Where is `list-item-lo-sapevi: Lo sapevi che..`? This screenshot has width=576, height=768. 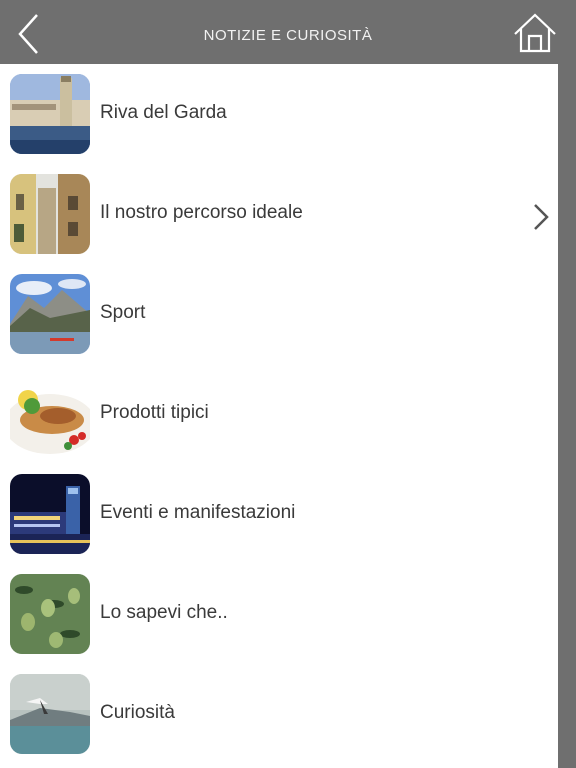
list-item-lo-sapevi: Lo sapevi che.. is located at coordinates (279, 614).